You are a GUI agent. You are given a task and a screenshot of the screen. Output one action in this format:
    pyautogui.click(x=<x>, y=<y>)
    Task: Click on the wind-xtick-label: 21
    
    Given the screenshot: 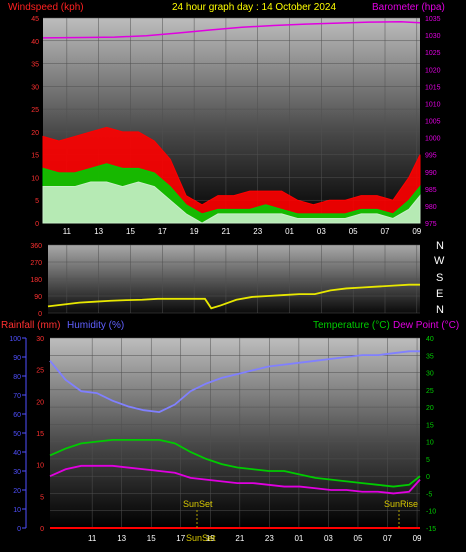 What is the action you would take?
    pyautogui.click(x=225, y=231)
    